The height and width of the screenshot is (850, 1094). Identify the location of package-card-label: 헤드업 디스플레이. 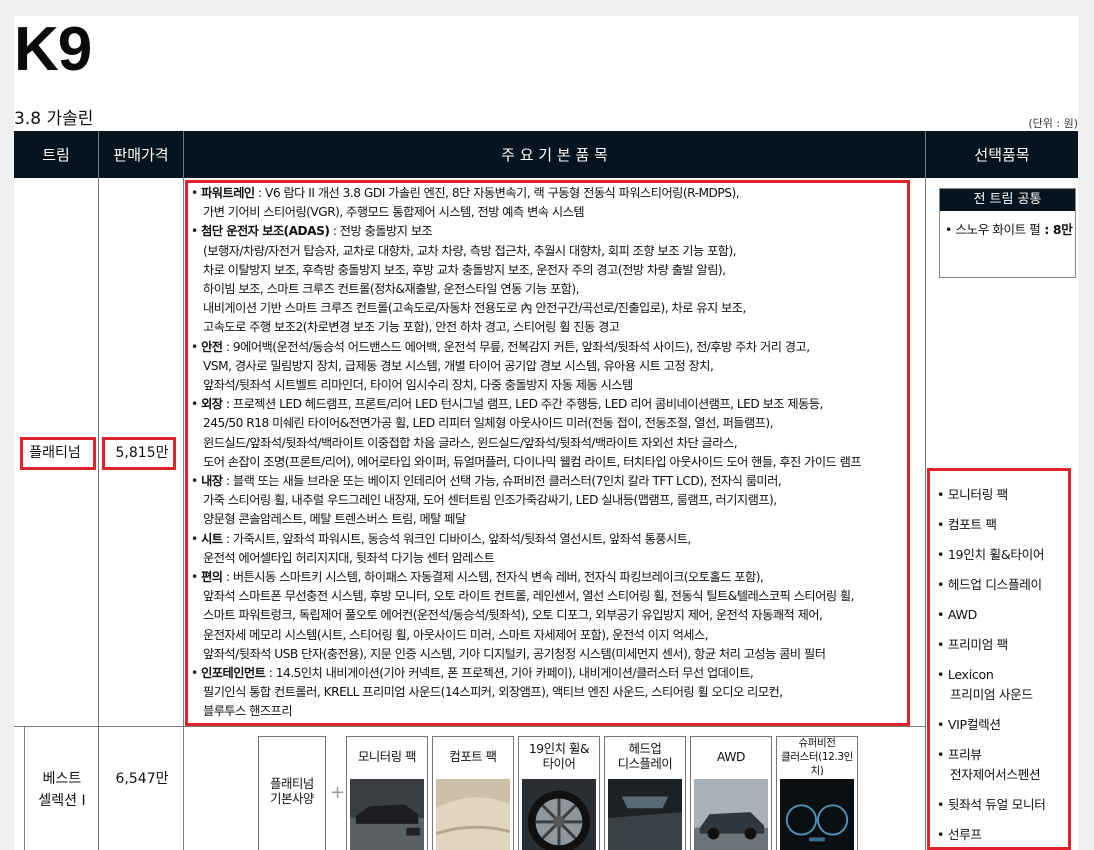
(645, 757).